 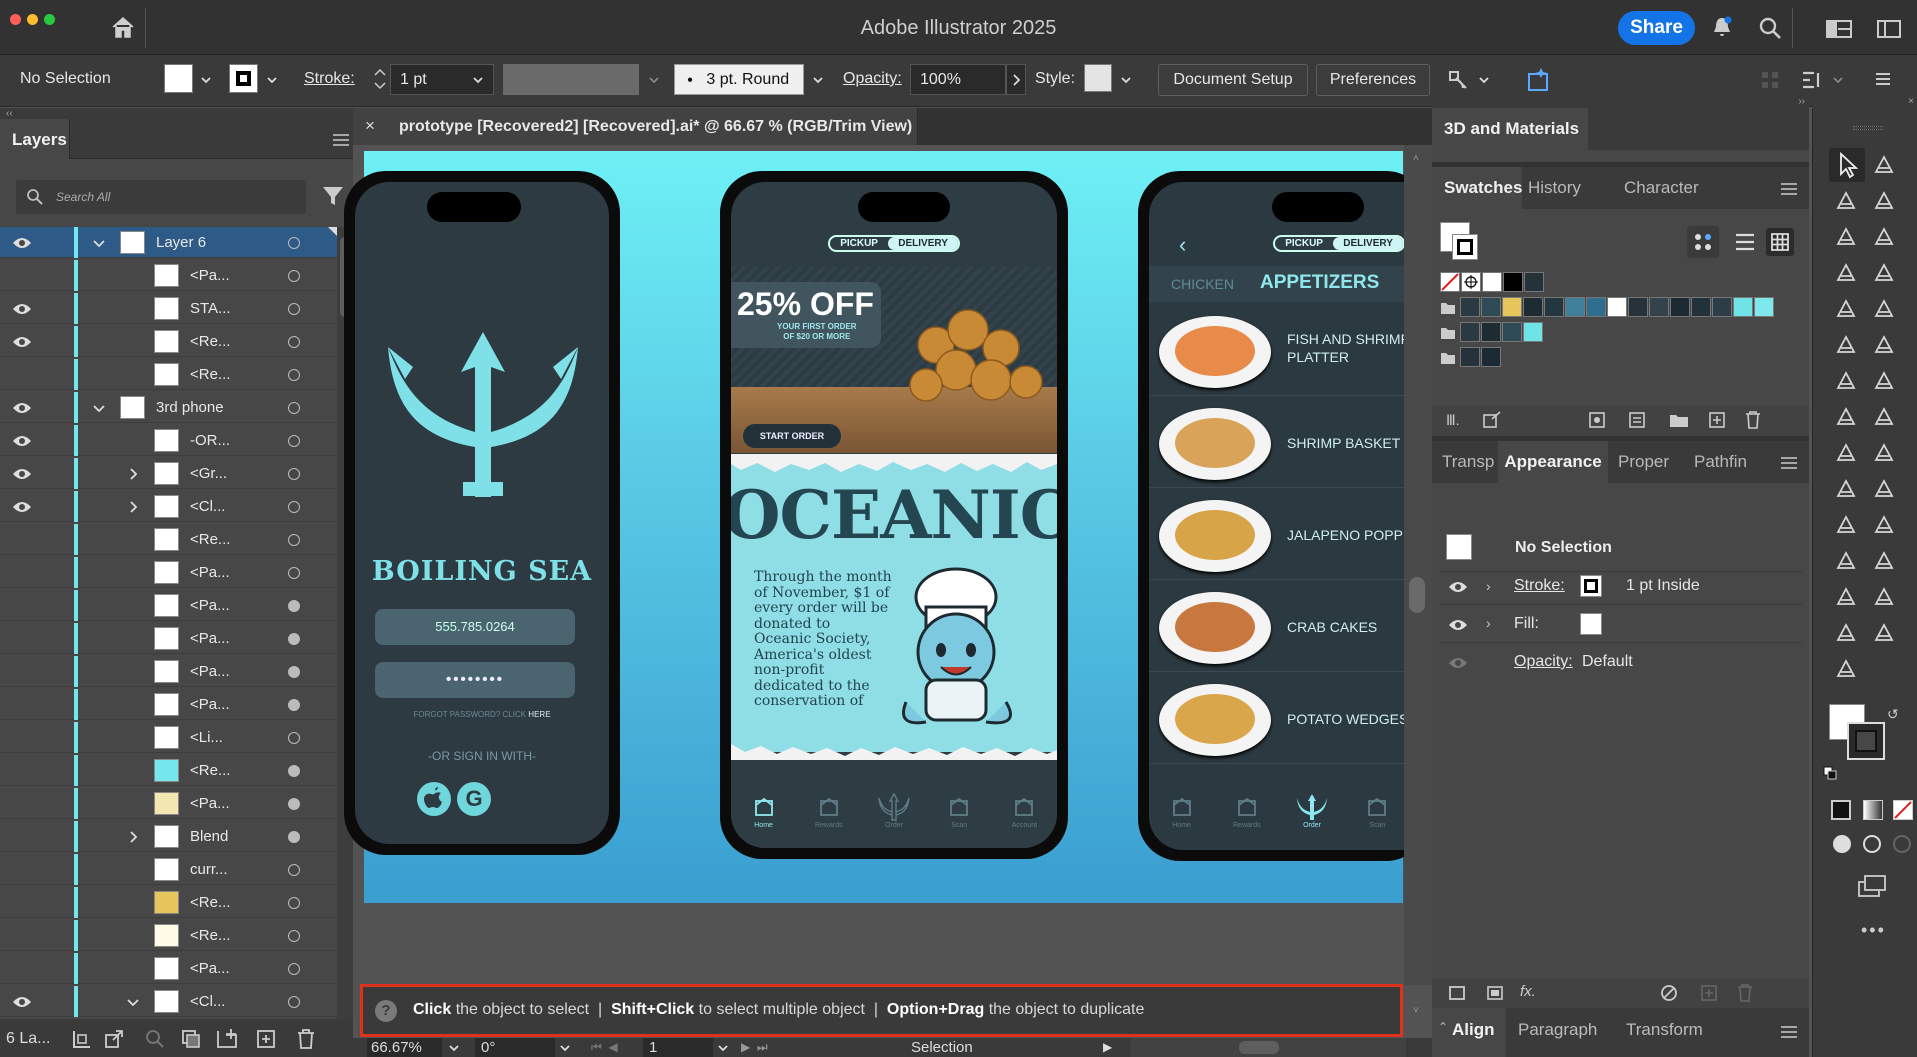 What do you see at coordinates (1884, 201) in the screenshot?
I see `lasso-tool` at bounding box center [1884, 201].